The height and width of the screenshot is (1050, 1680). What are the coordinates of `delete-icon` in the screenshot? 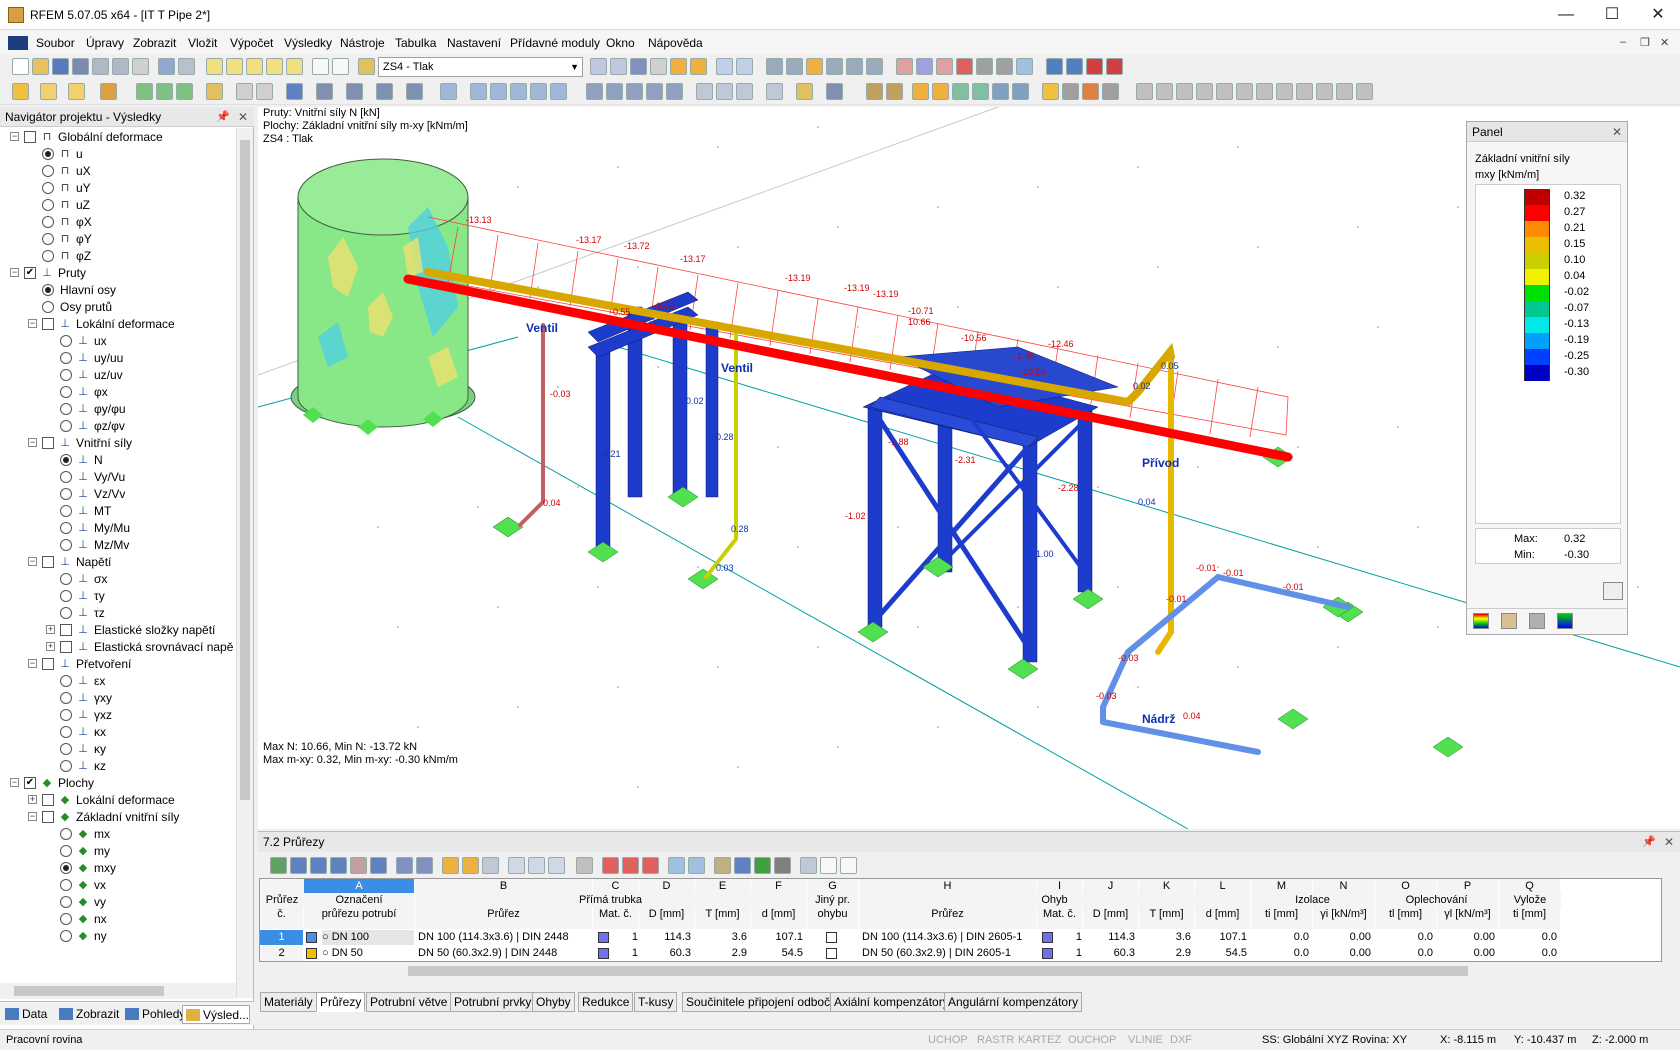 It's located at (964, 66).